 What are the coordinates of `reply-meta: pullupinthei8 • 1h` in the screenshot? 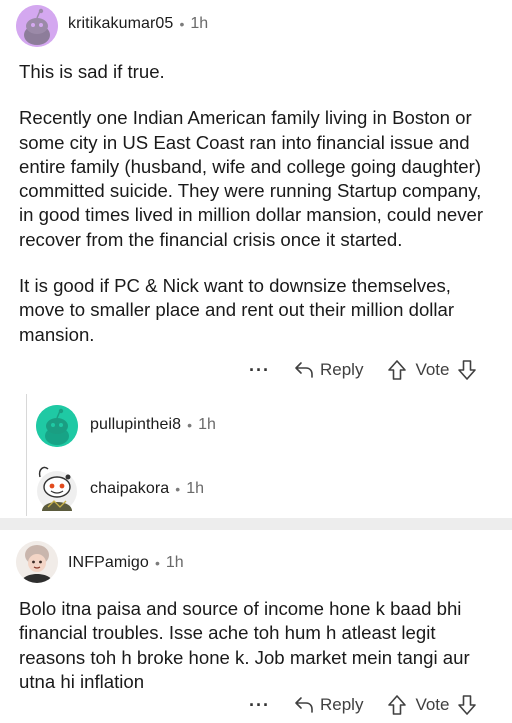 It's located at (153, 425).